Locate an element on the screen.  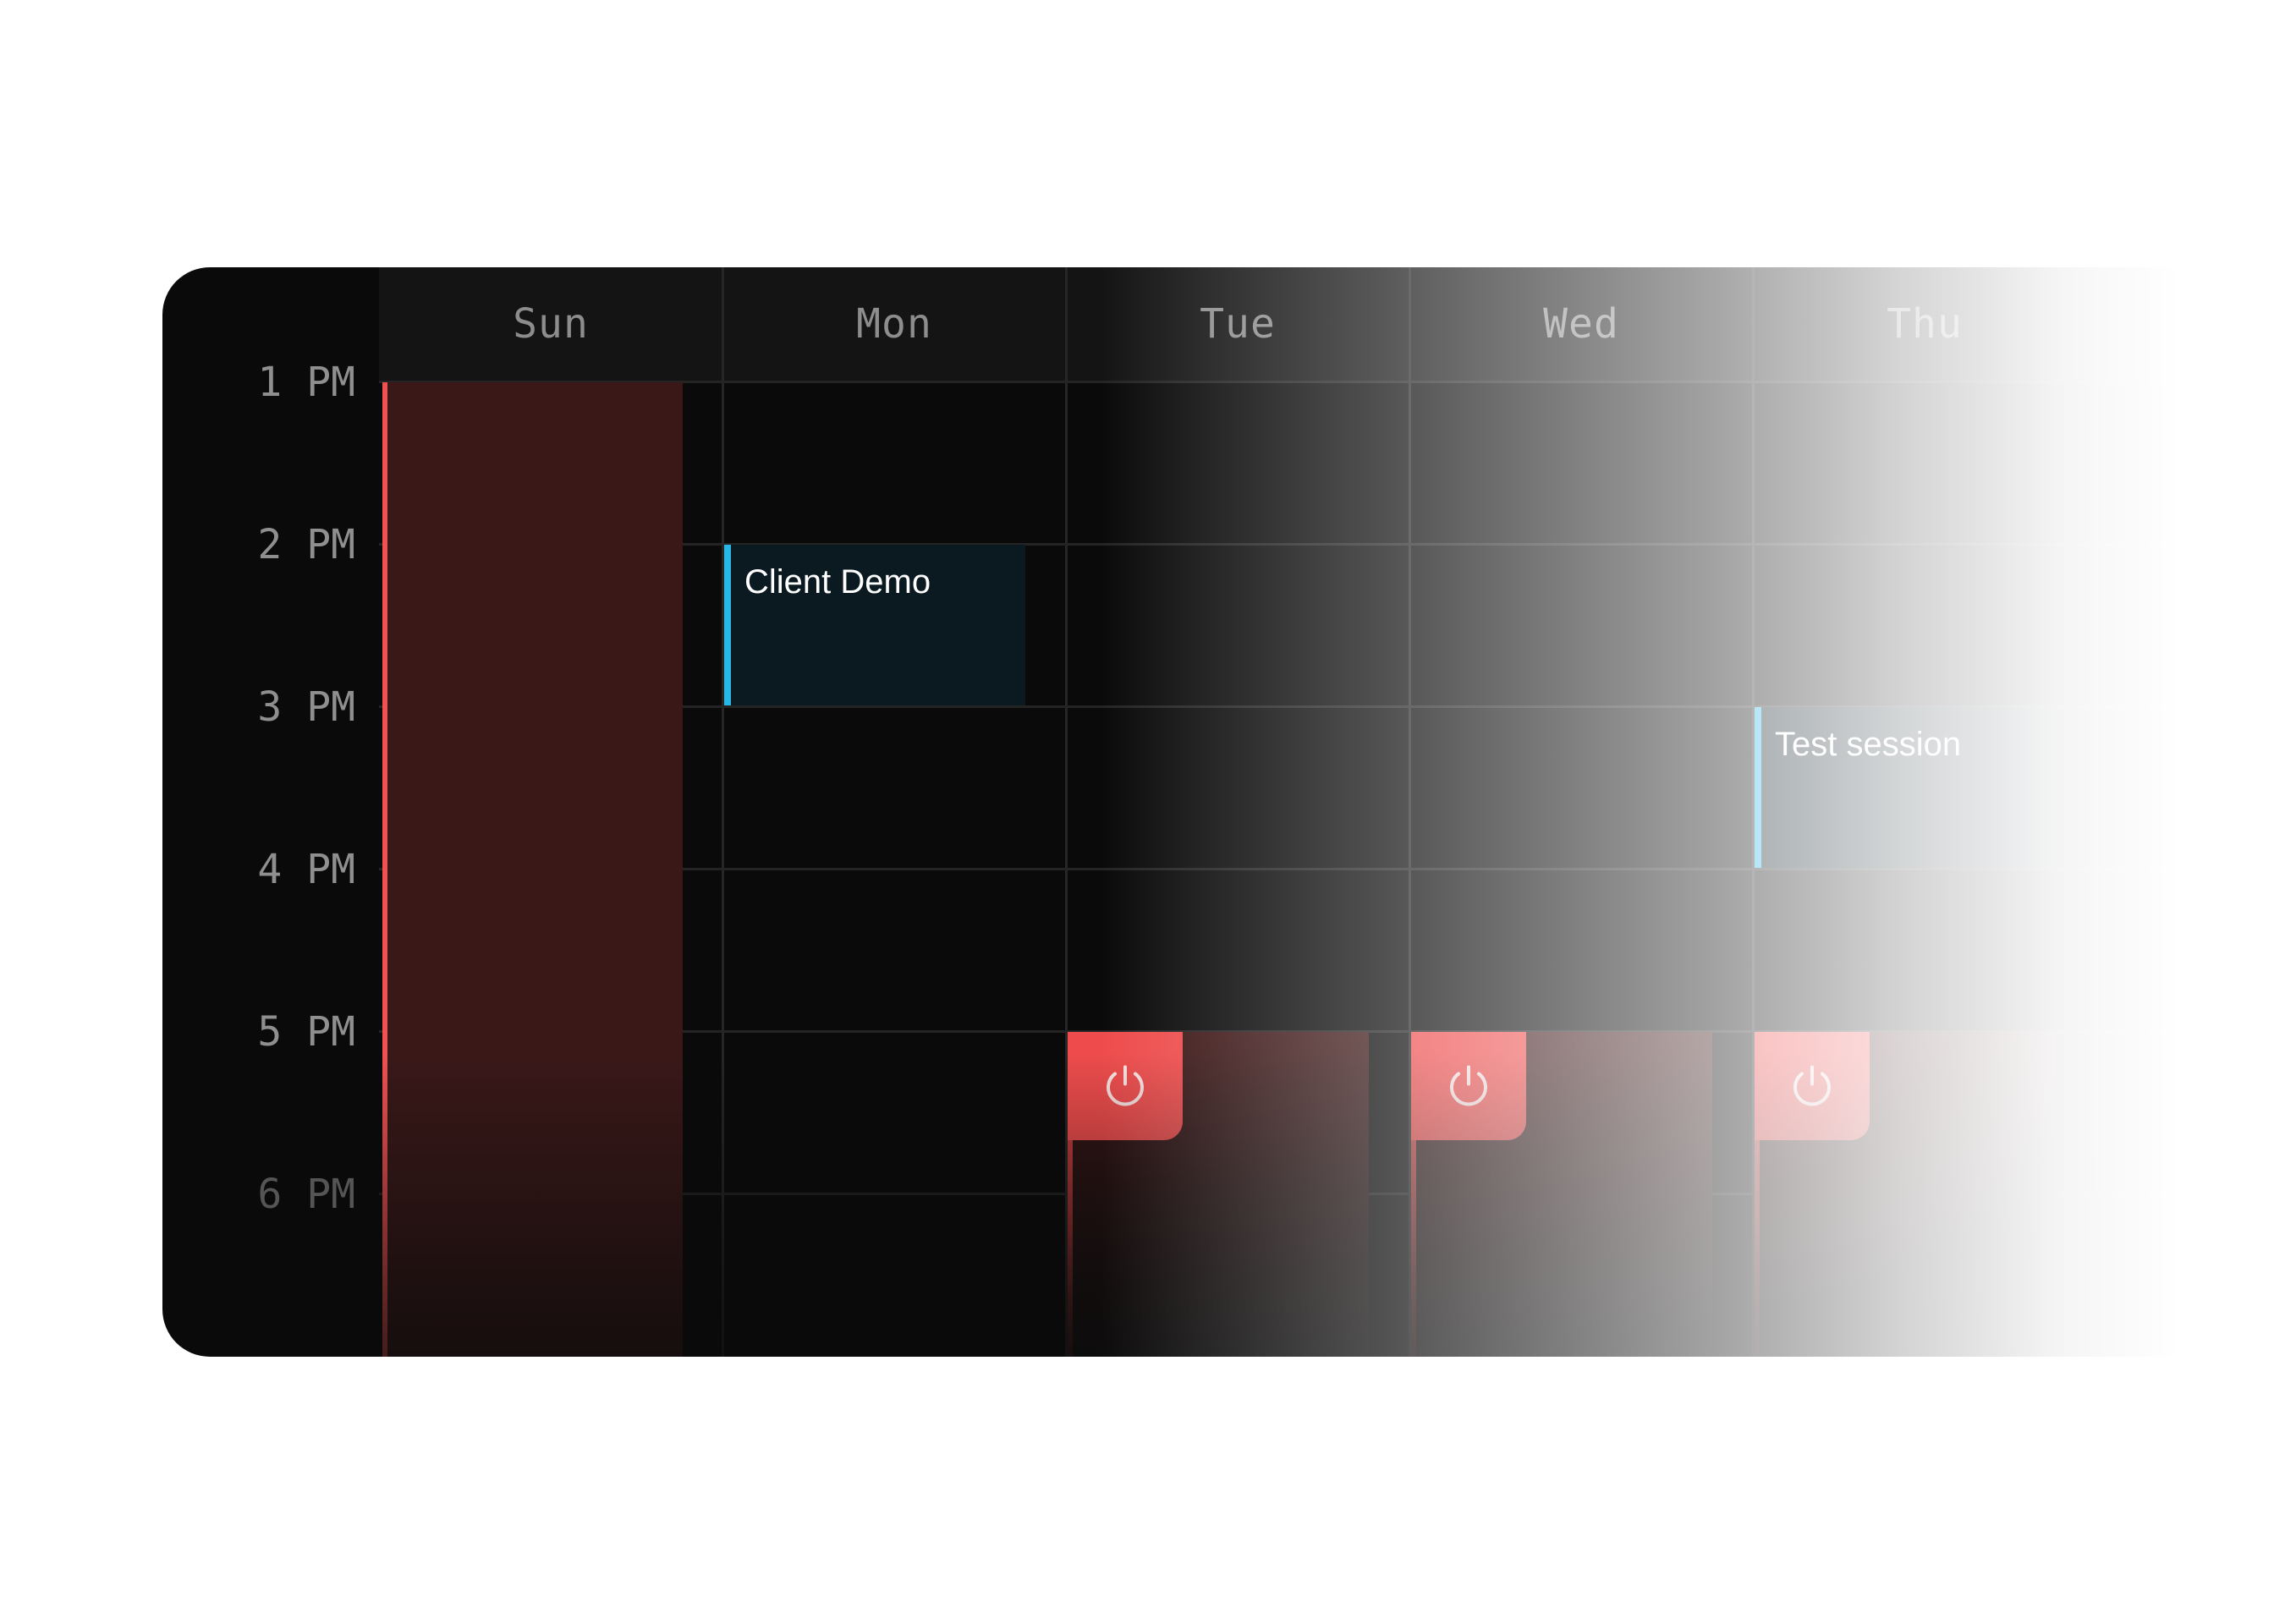
hour-label-5pm: 5 PM is located at coordinates (306, 1032).